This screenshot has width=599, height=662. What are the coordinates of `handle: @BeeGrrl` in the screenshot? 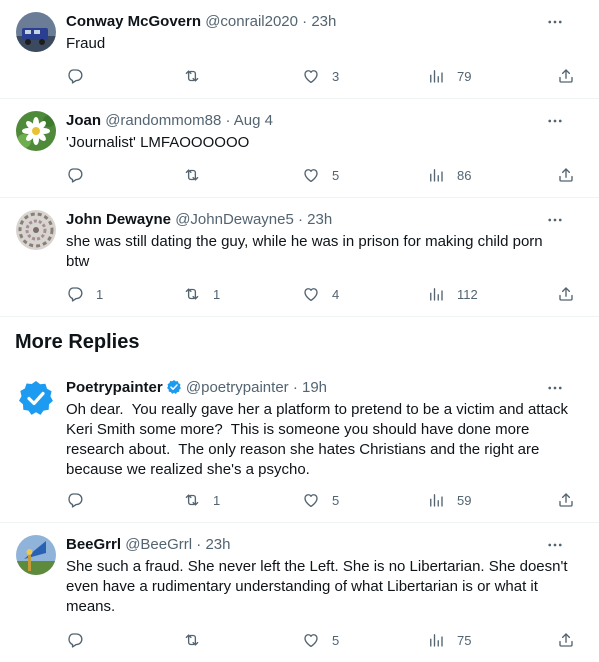 It's located at (158, 544).